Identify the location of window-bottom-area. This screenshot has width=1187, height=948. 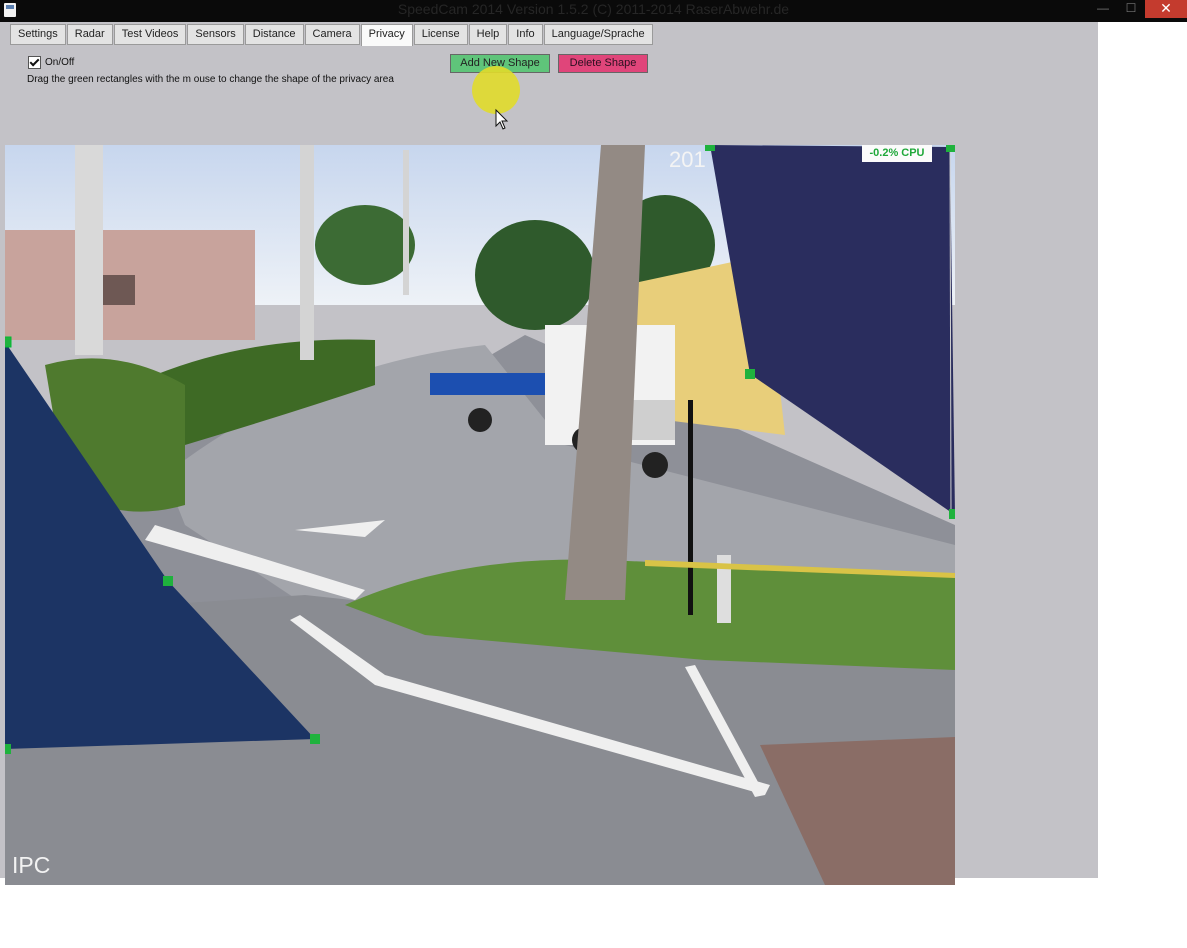
(549, 916).